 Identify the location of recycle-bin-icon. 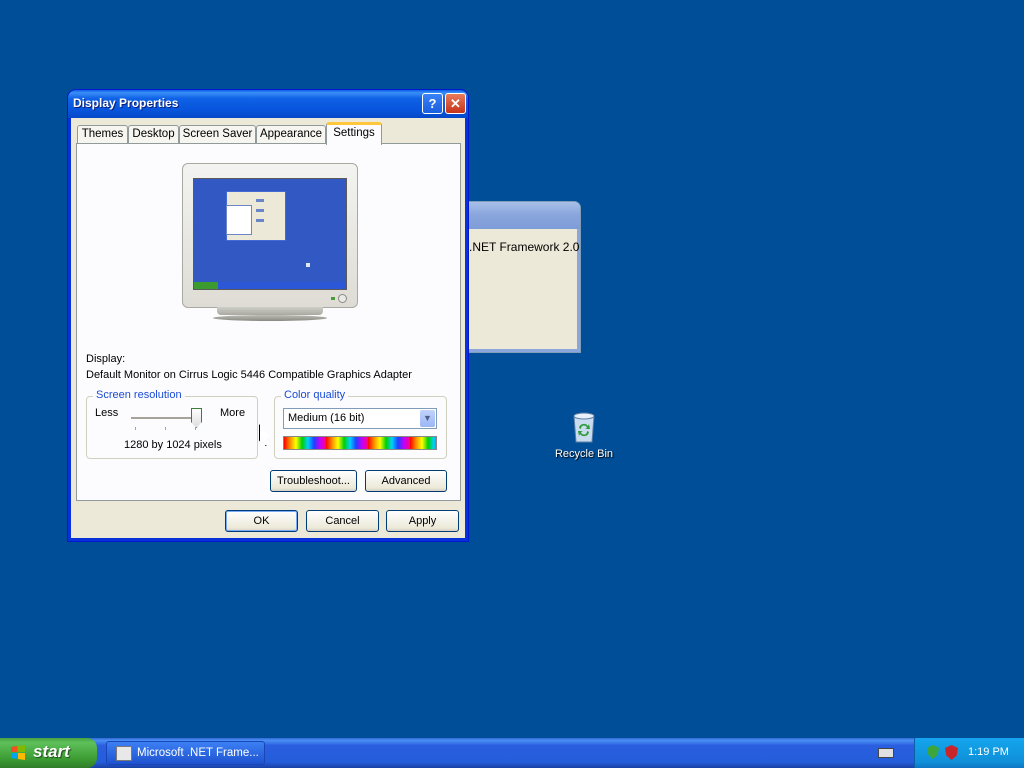
(584, 427).